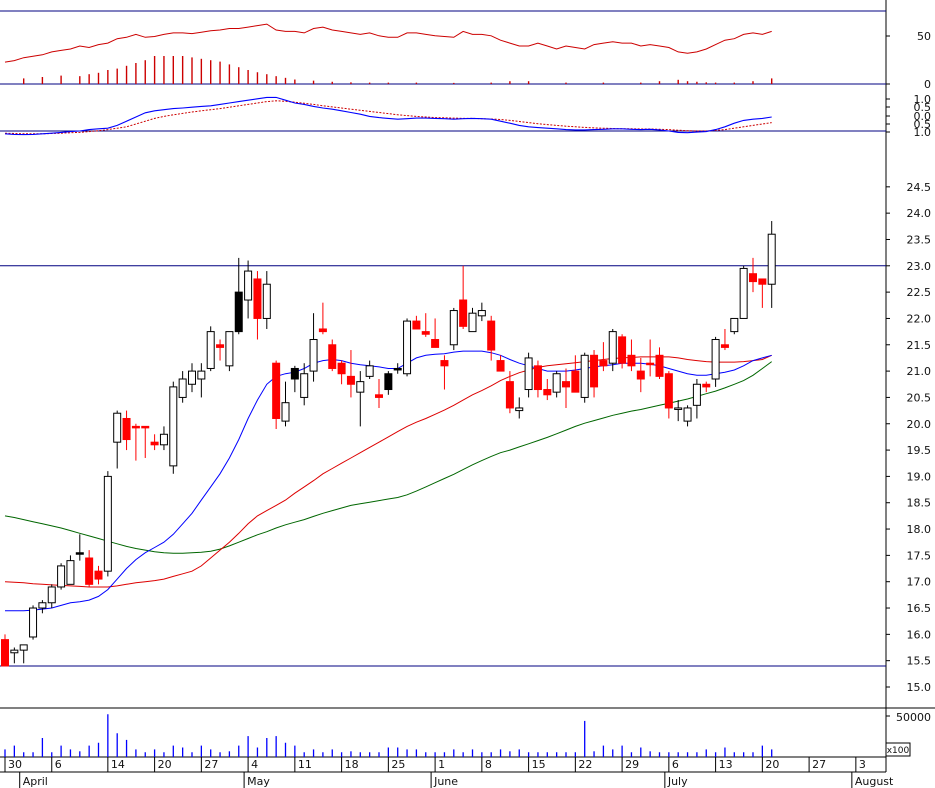  What do you see at coordinates (388, 735) in the screenshot?
I see `volume-panel` at bounding box center [388, 735].